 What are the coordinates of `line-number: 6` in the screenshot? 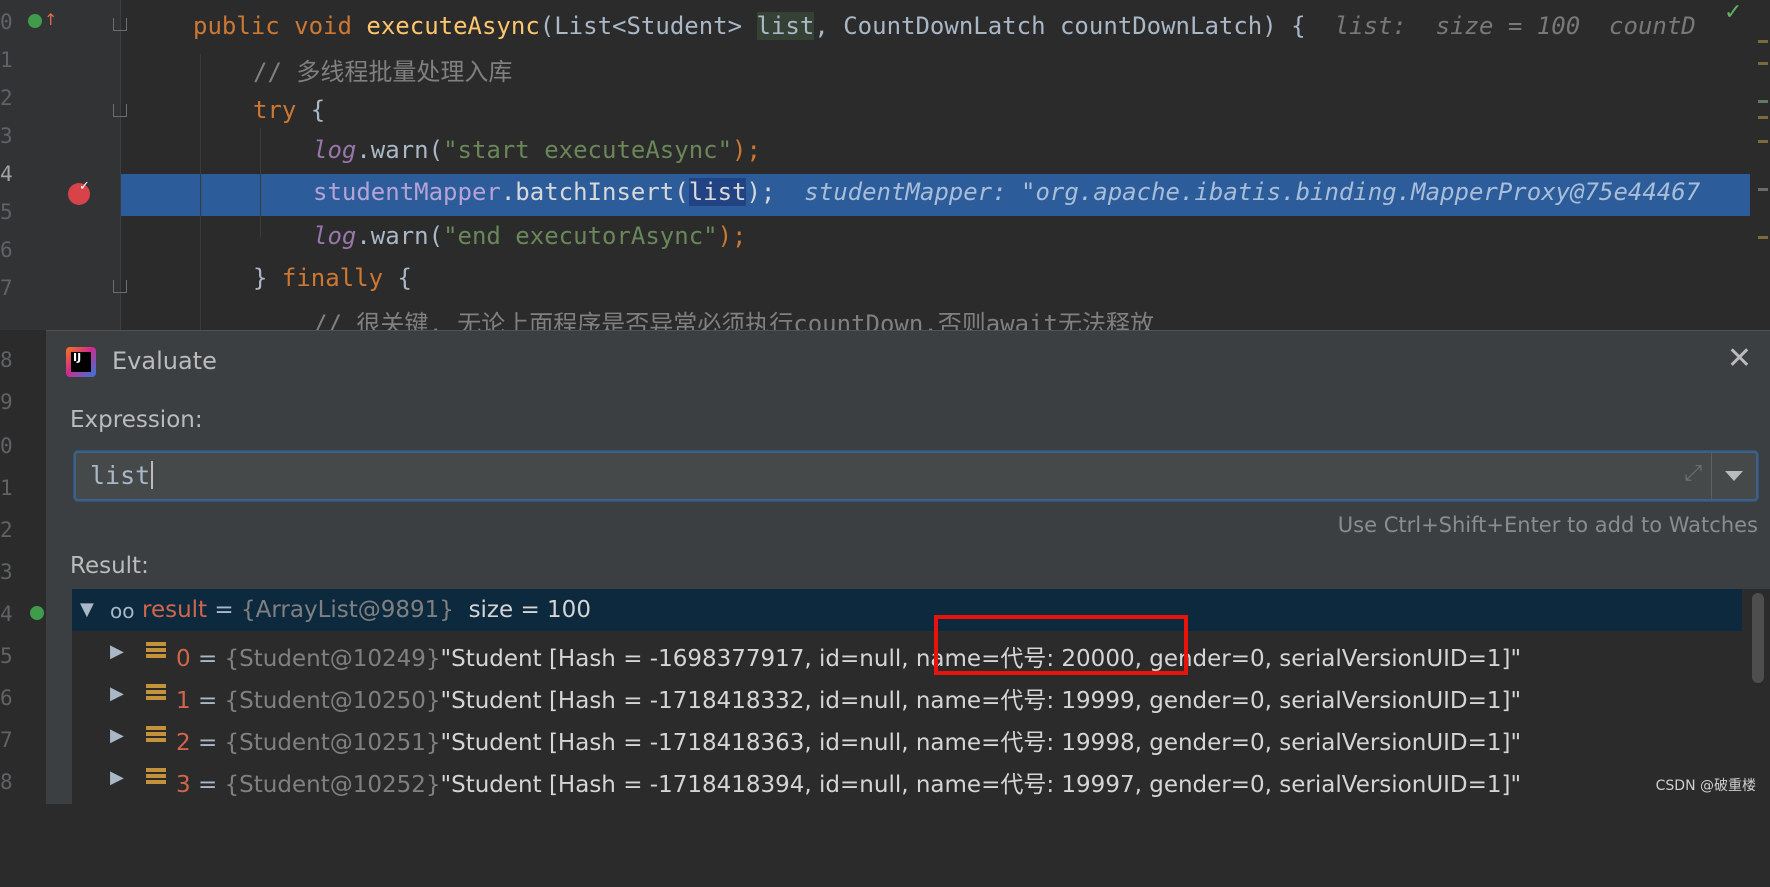 It's located at (6, 698).